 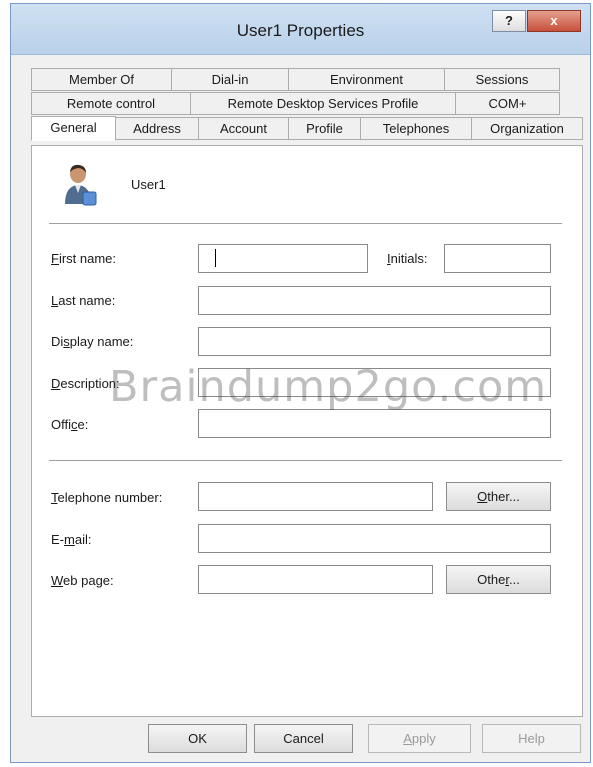 What do you see at coordinates (419, 738) in the screenshot?
I see `apply-button: Apply` at bounding box center [419, 738].